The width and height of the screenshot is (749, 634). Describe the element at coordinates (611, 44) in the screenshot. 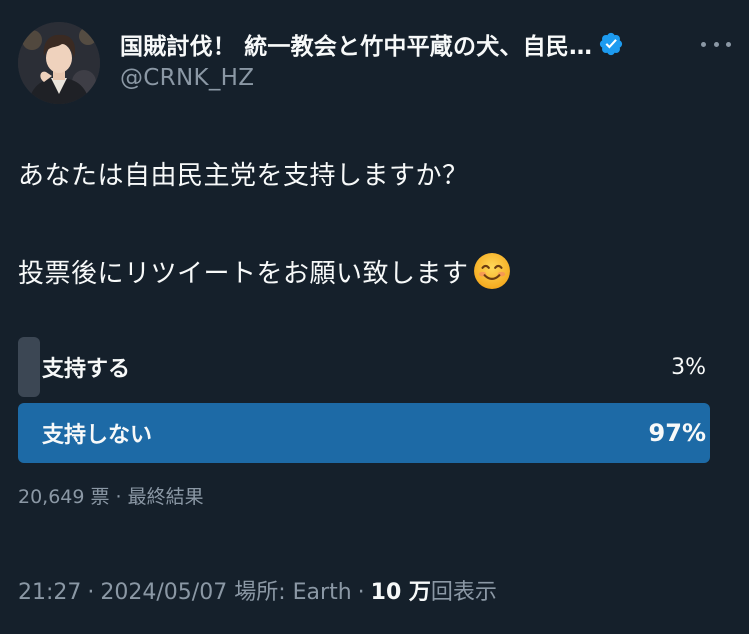

I see `verified-badge-icon` at that location.